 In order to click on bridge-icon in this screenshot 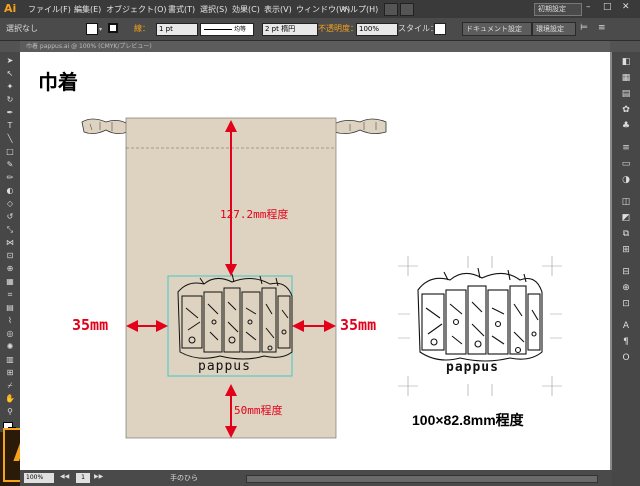, I will do `click(391, 9)`.